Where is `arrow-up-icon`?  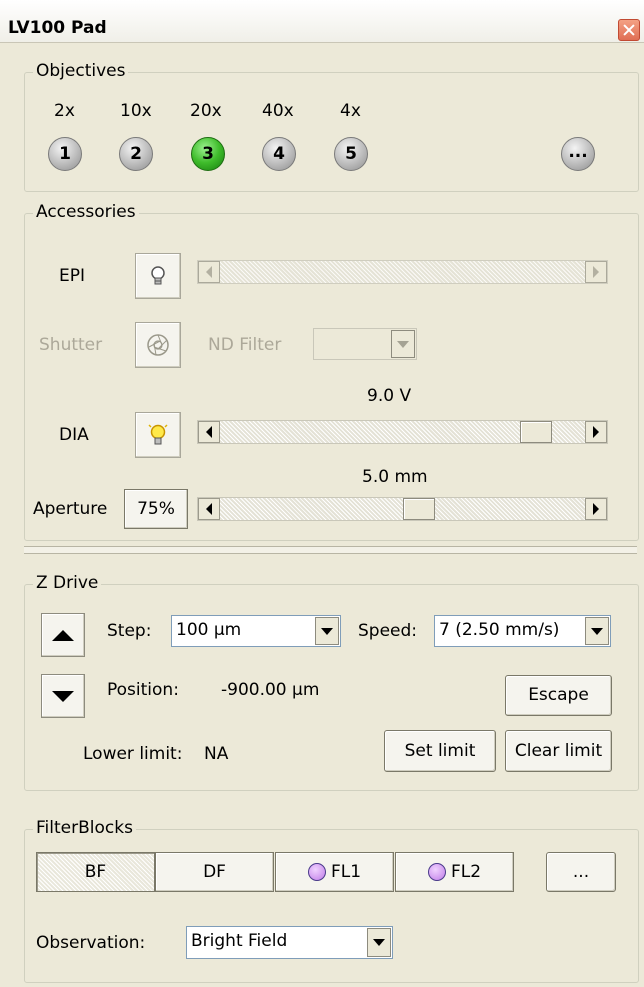 arrow-up-icon is located at coordinates (63, 635).